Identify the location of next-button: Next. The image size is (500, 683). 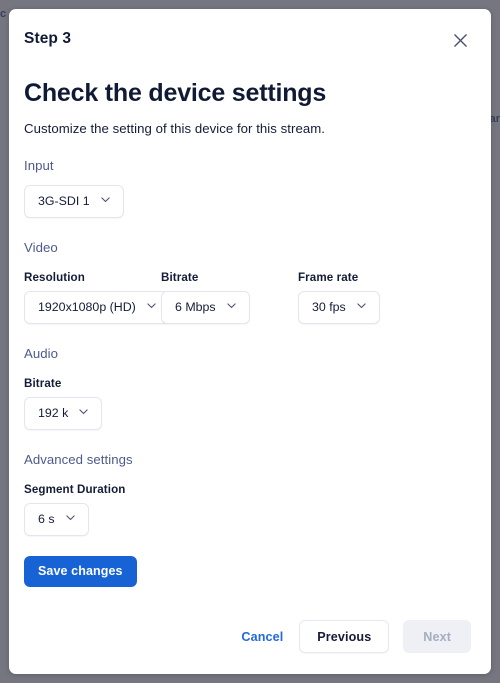
(437, 636).